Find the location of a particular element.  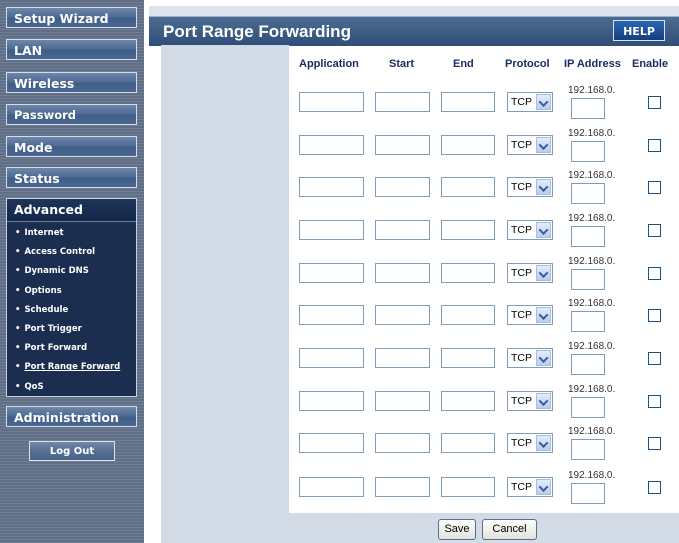

submenu-port-forward: • Port Forward is located at coordinates (71, 348).